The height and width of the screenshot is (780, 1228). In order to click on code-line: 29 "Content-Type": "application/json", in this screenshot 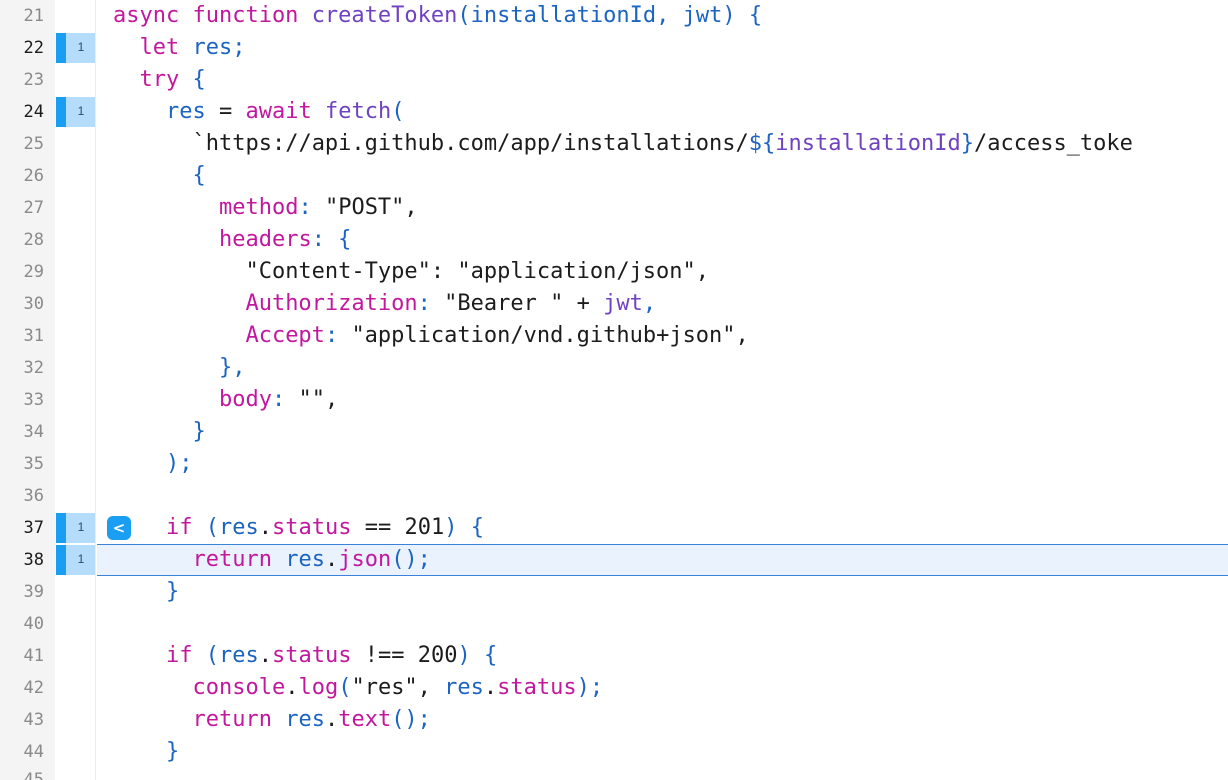, I will do `click(614, 272)`.